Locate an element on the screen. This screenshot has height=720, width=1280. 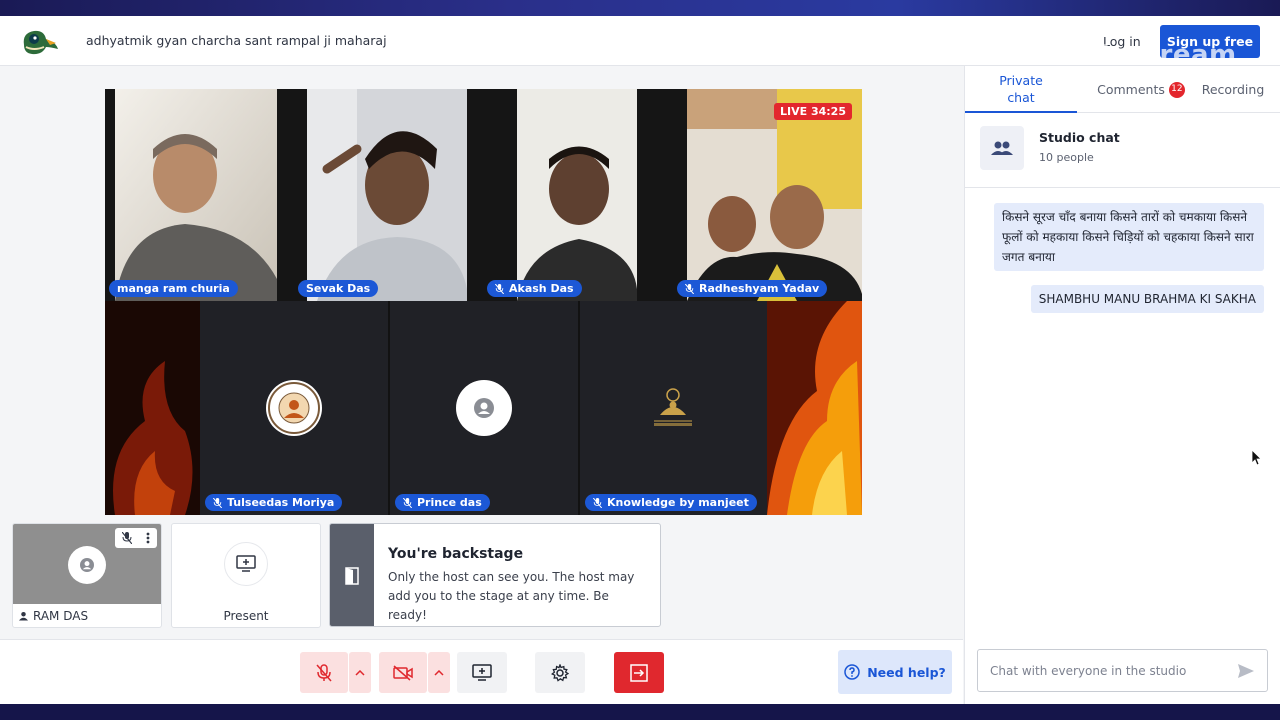
chat-message: SHAMBHU MANU BRAHMA KI SAKHA is located at coordinates (1147, 299).